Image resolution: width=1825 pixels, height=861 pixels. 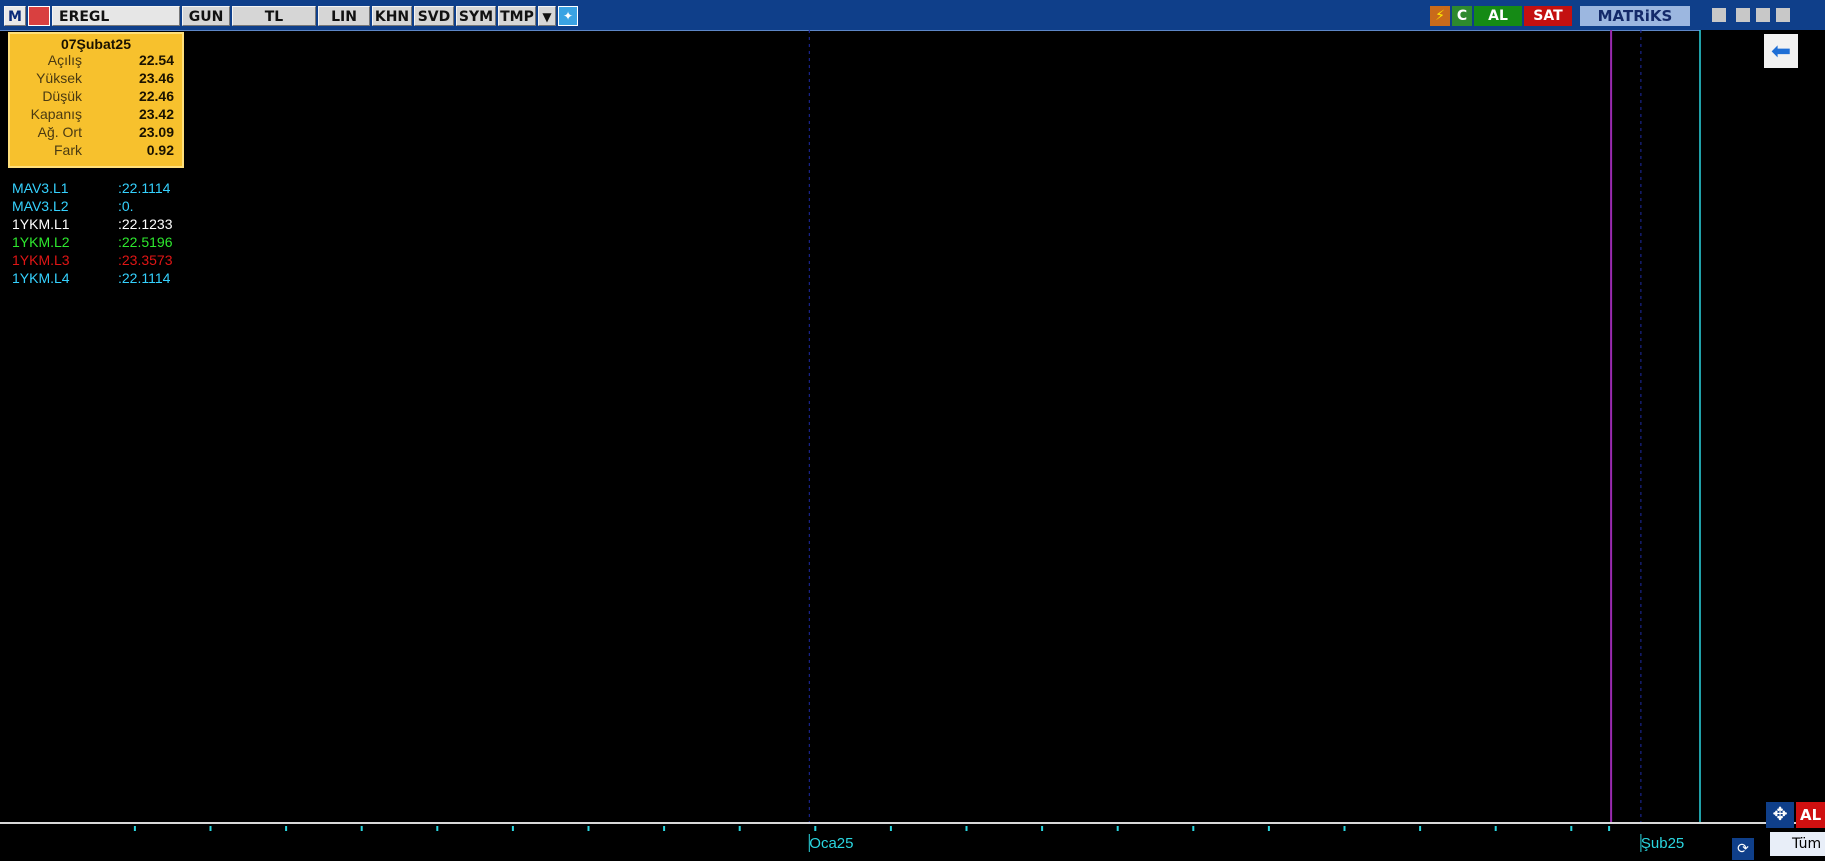 What do you see at coordinates (62, 96) in the screenshot?
I see `ohlc-label: Düşük` at bounding box center [62, 96].